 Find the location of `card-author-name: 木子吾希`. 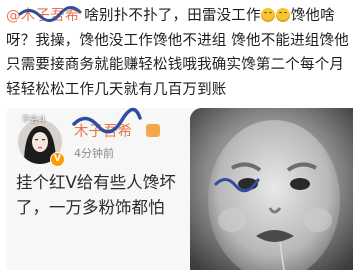

card-author-name: 木子吾希 is located at coordinates (103, 130).